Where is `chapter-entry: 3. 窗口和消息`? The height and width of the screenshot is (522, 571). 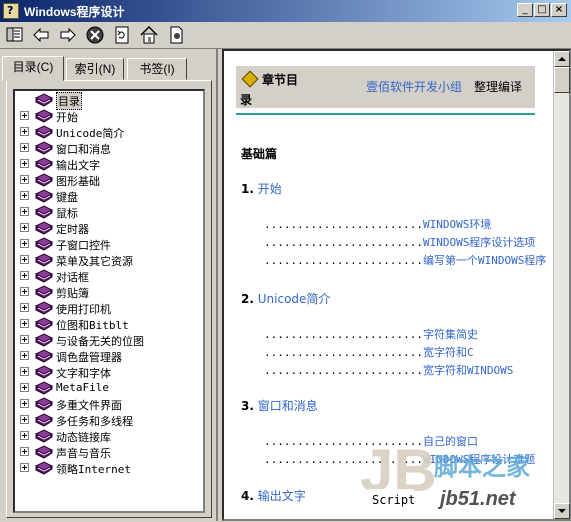
chapter-entry: 3. 窗口和消息 is located at coordinates (279, 405).